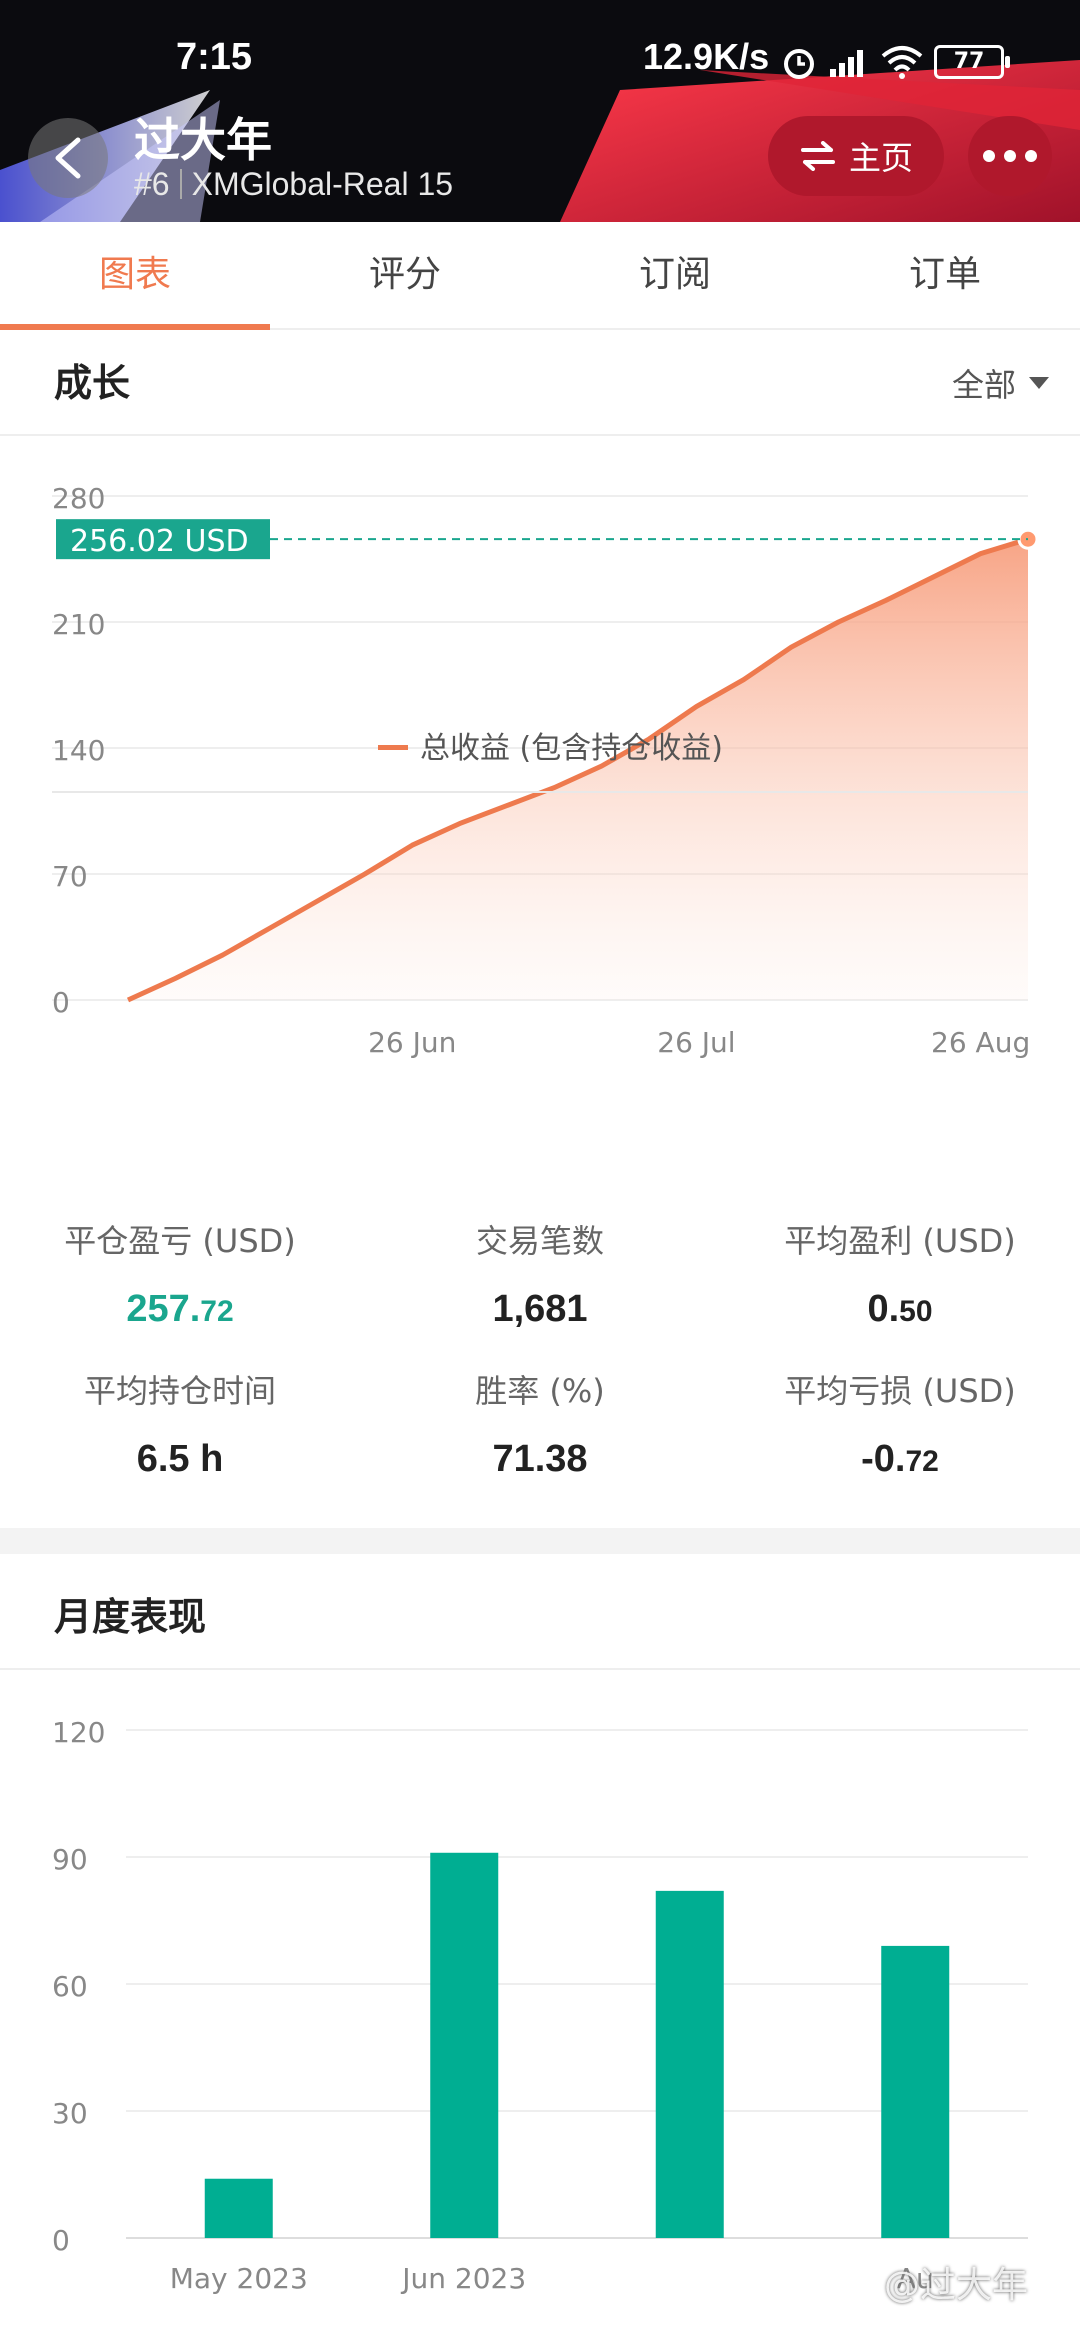 Image resolution: width=1080 pixels, height=2340 pixels. Describe the element at coordinates (880, 158) in the screenshot. I see `home-button-label: 主页` at that location.